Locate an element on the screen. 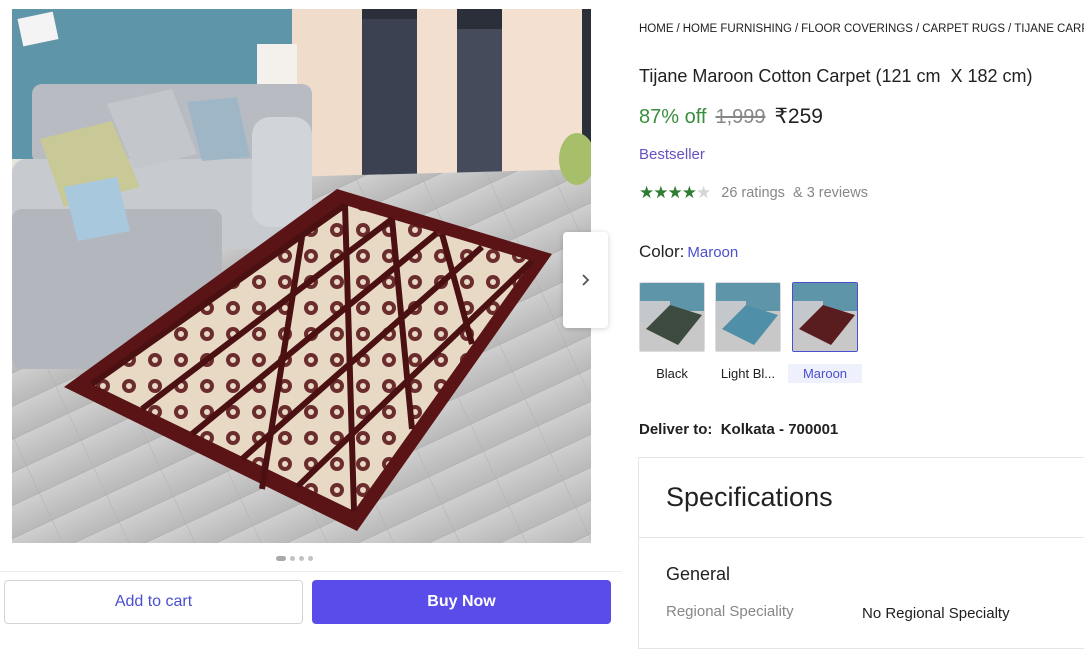 Image resolution: width=1084 pixels, height=649 pixels. action-divider is located at coordinates (311, 571).